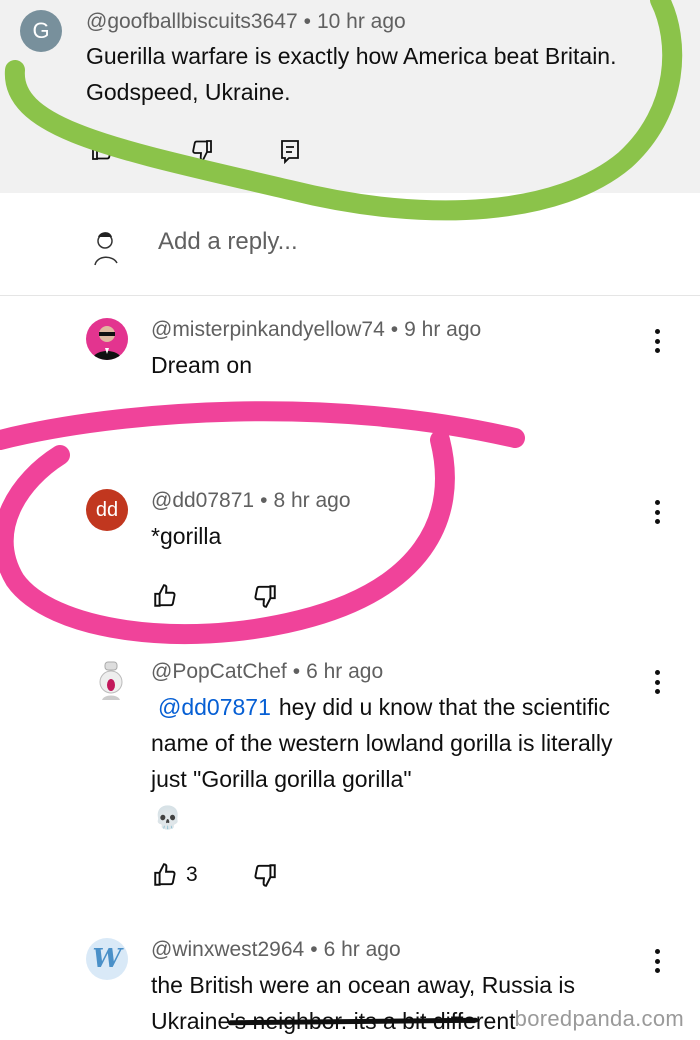 The image size is (700, 1040). I want to click on avatar: W, so click(107, 959).